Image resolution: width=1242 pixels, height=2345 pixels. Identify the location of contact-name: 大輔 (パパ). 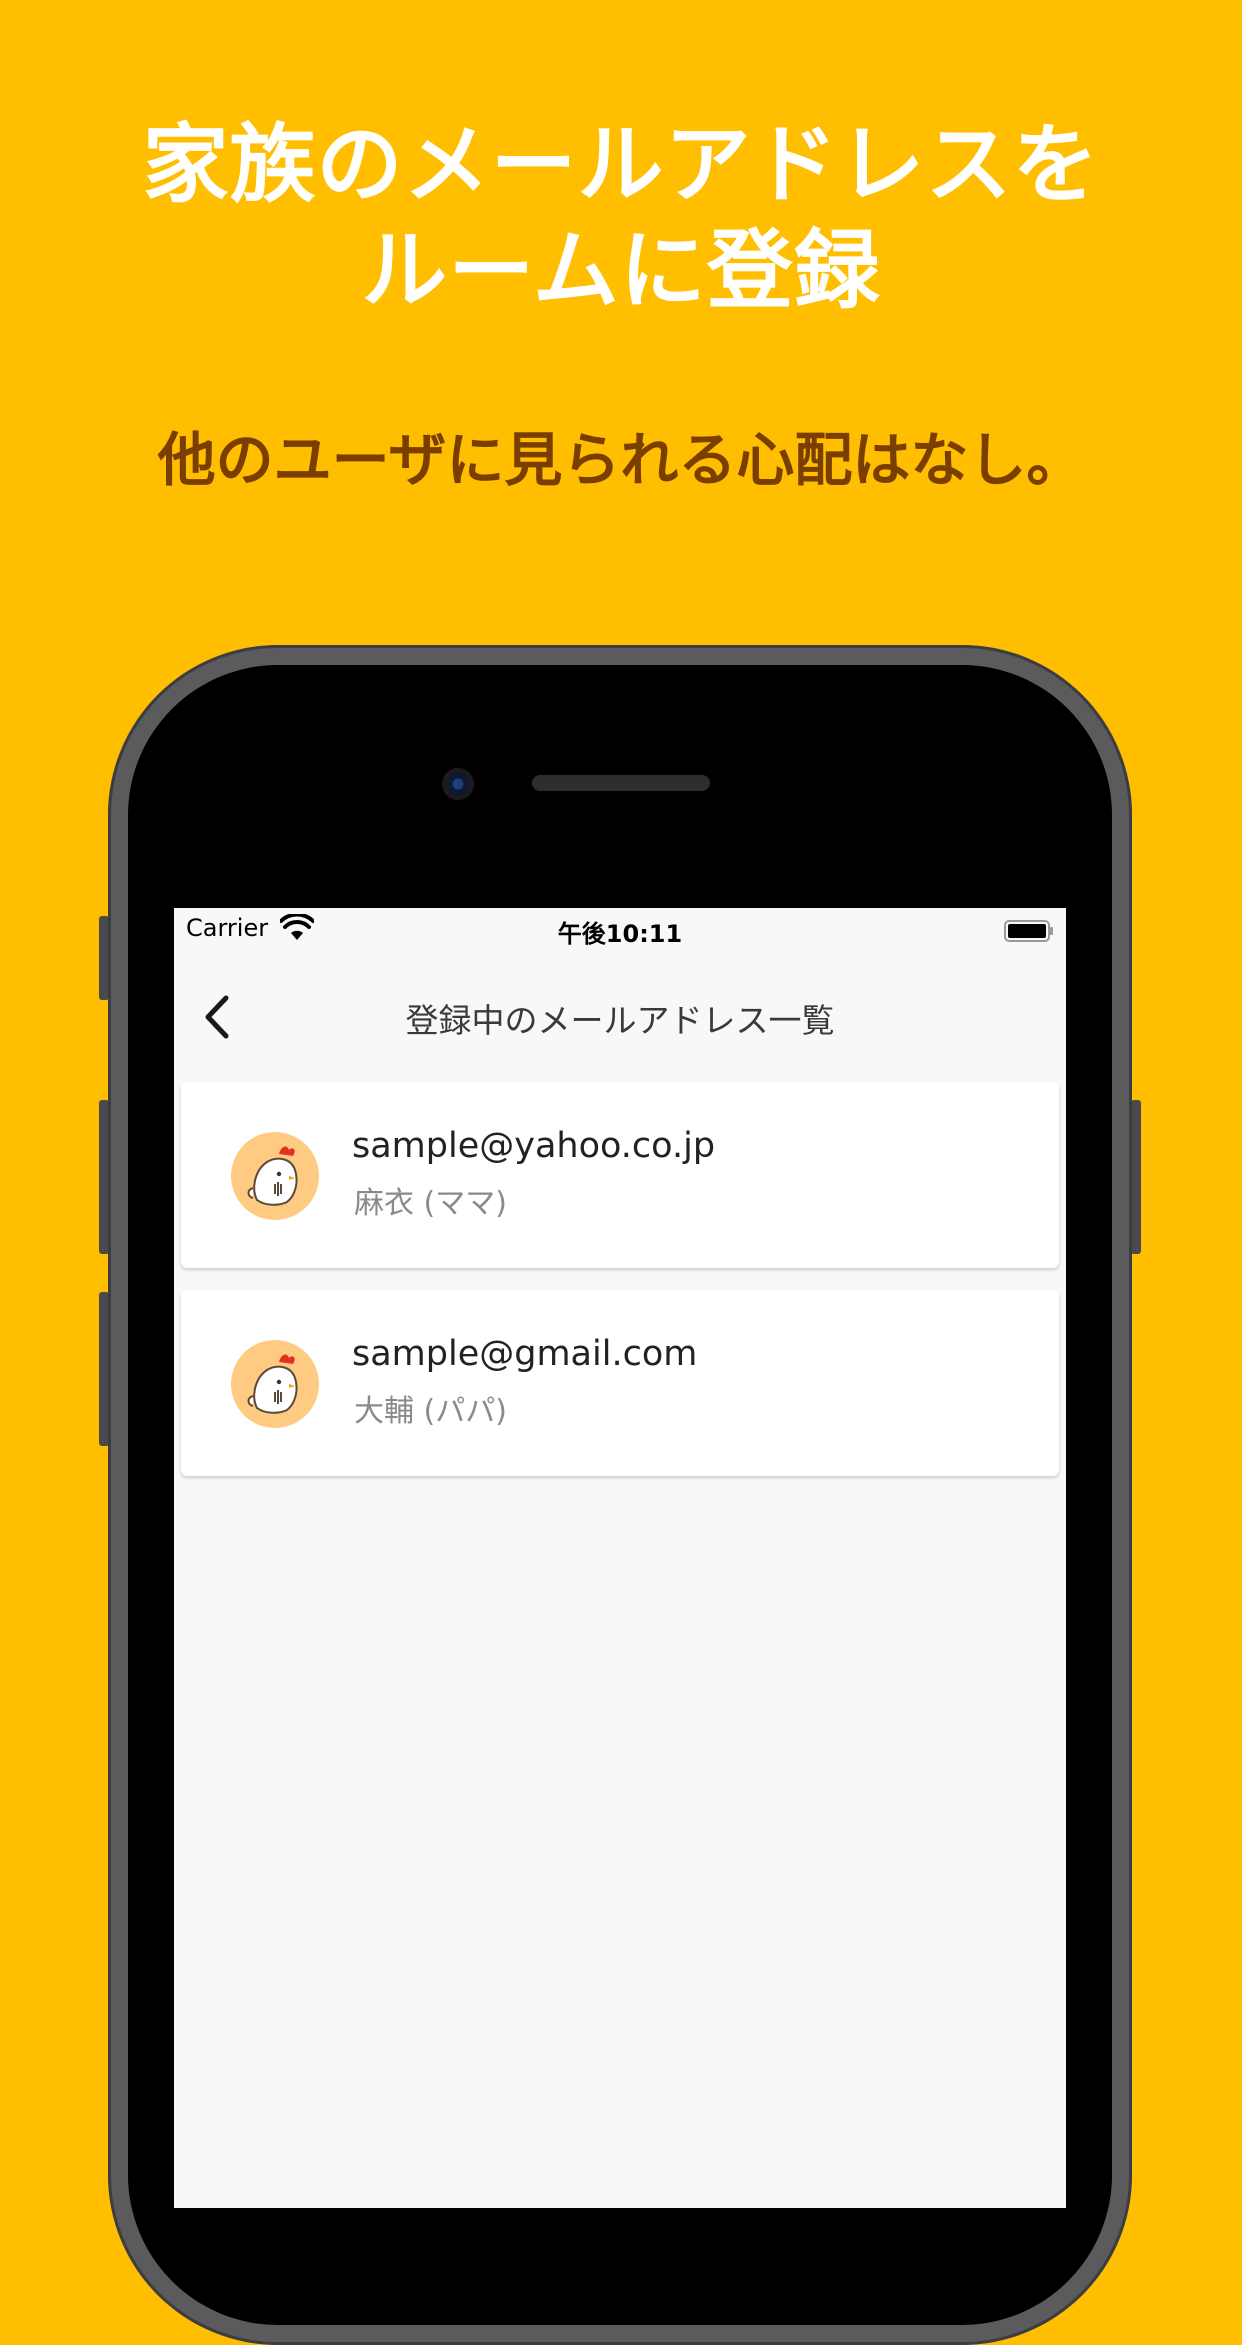
(430, 1411).